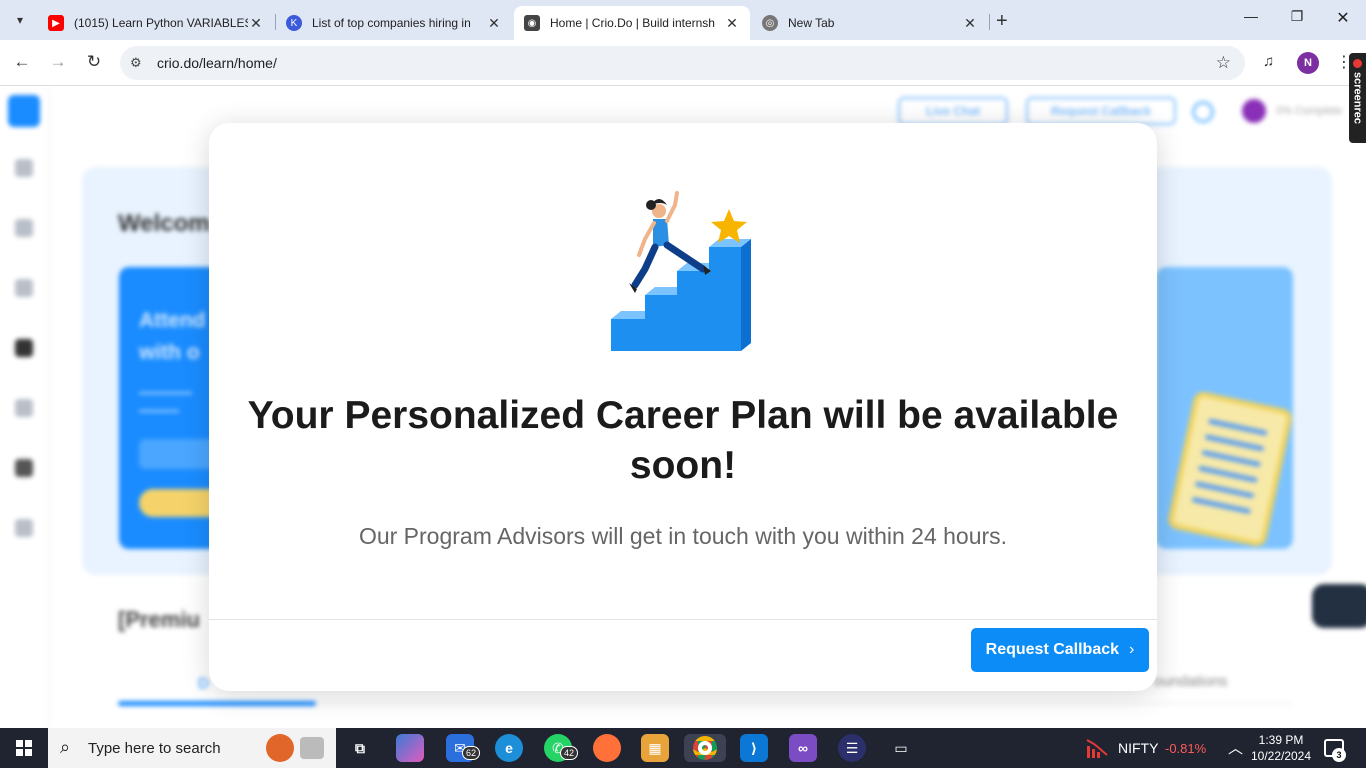 The width and height of the screenshot is (1366, 768). Describe the element at coordinates (1223, 63) in the screenshot. I see `bookmark-star-icon: ☆` at that location.